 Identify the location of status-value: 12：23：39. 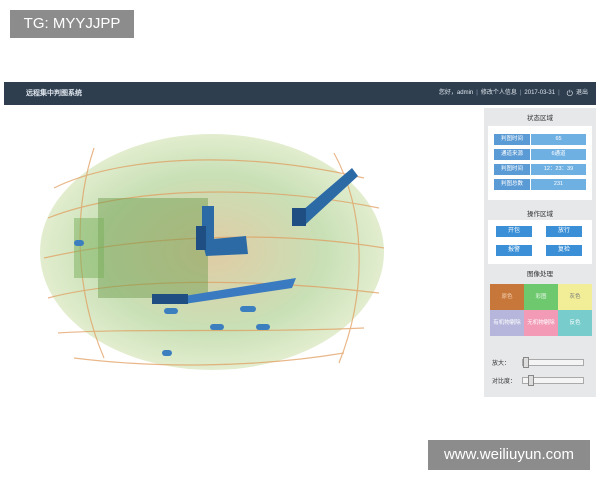
(558, 169).